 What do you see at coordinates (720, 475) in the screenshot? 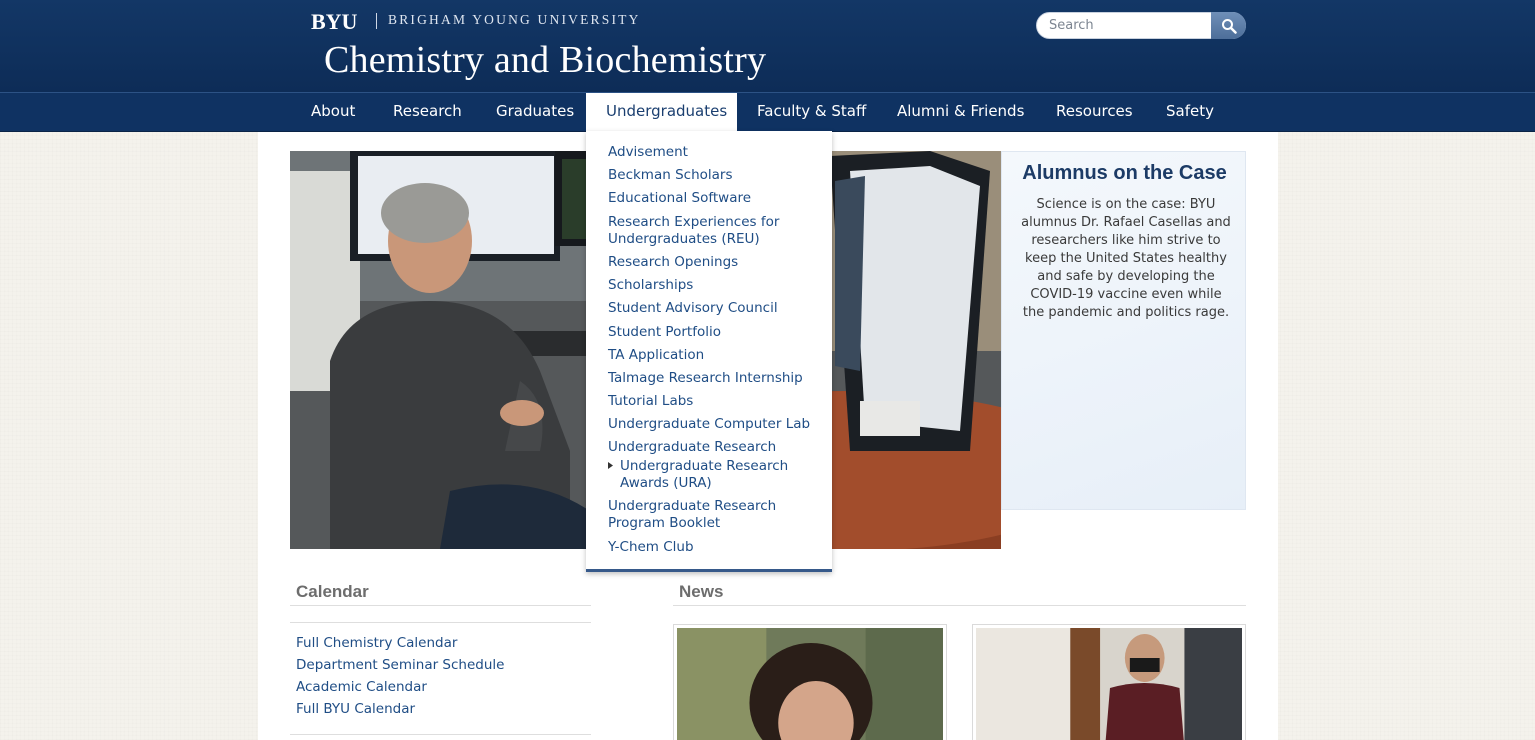
I see `dropdown-item-ura: Undergraduate Research Awards (URA)` at bounding box center [720, 475].